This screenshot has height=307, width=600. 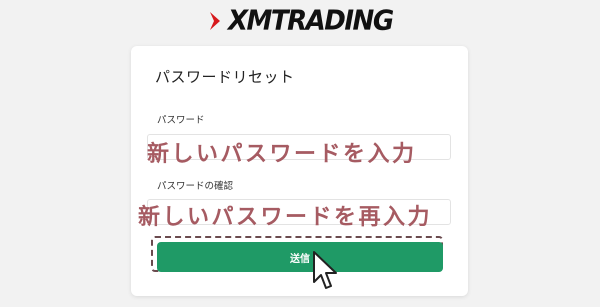 What do you see at coordinates (300, 257) in the screenshot?
I see `submit-button: 送信` at bounding box center [300, 257].